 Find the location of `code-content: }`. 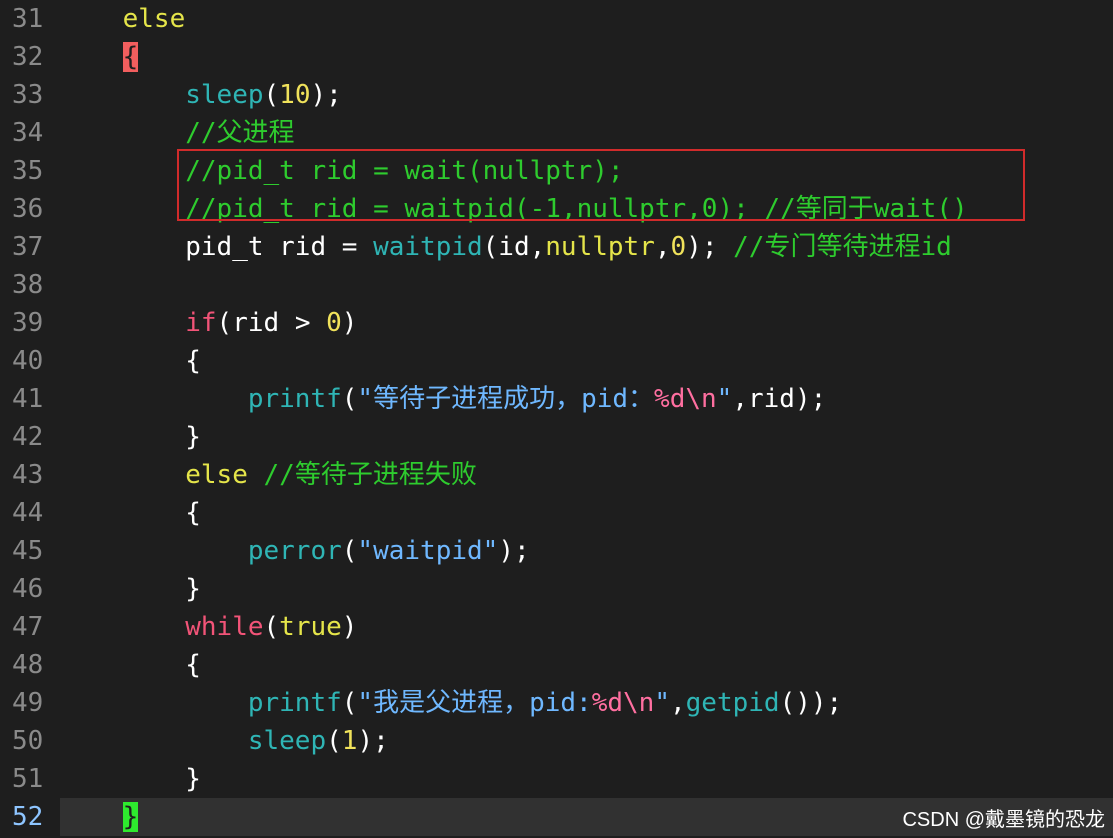

code-content: } is located at coordinates (130, 779).